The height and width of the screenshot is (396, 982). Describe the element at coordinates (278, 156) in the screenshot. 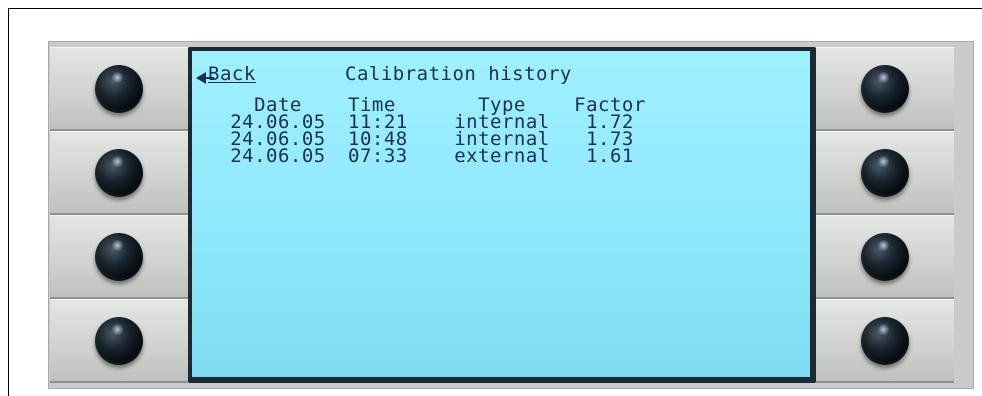

I see `cell-date: 24.06.05` at that location.